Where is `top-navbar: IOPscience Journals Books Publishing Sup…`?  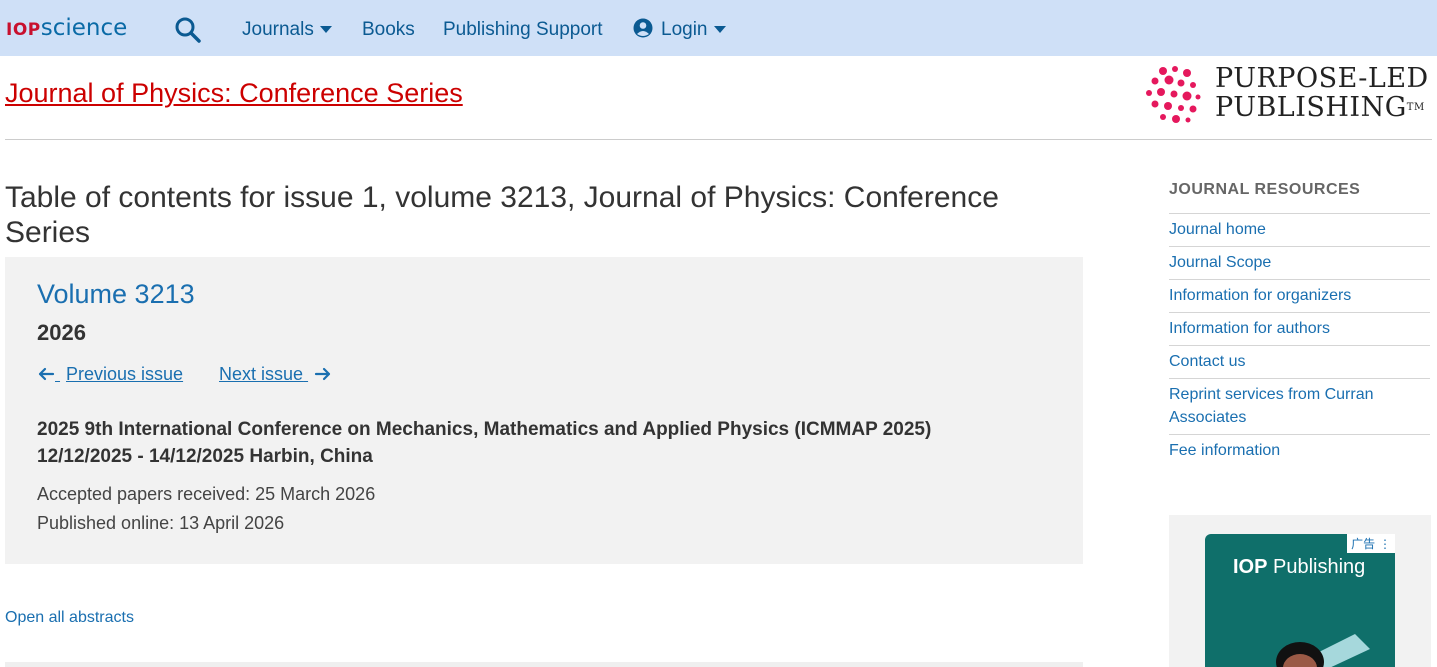 top-navbar: IOPscience Journals Books Publishing Sup… is located at coordinates (718, 28).